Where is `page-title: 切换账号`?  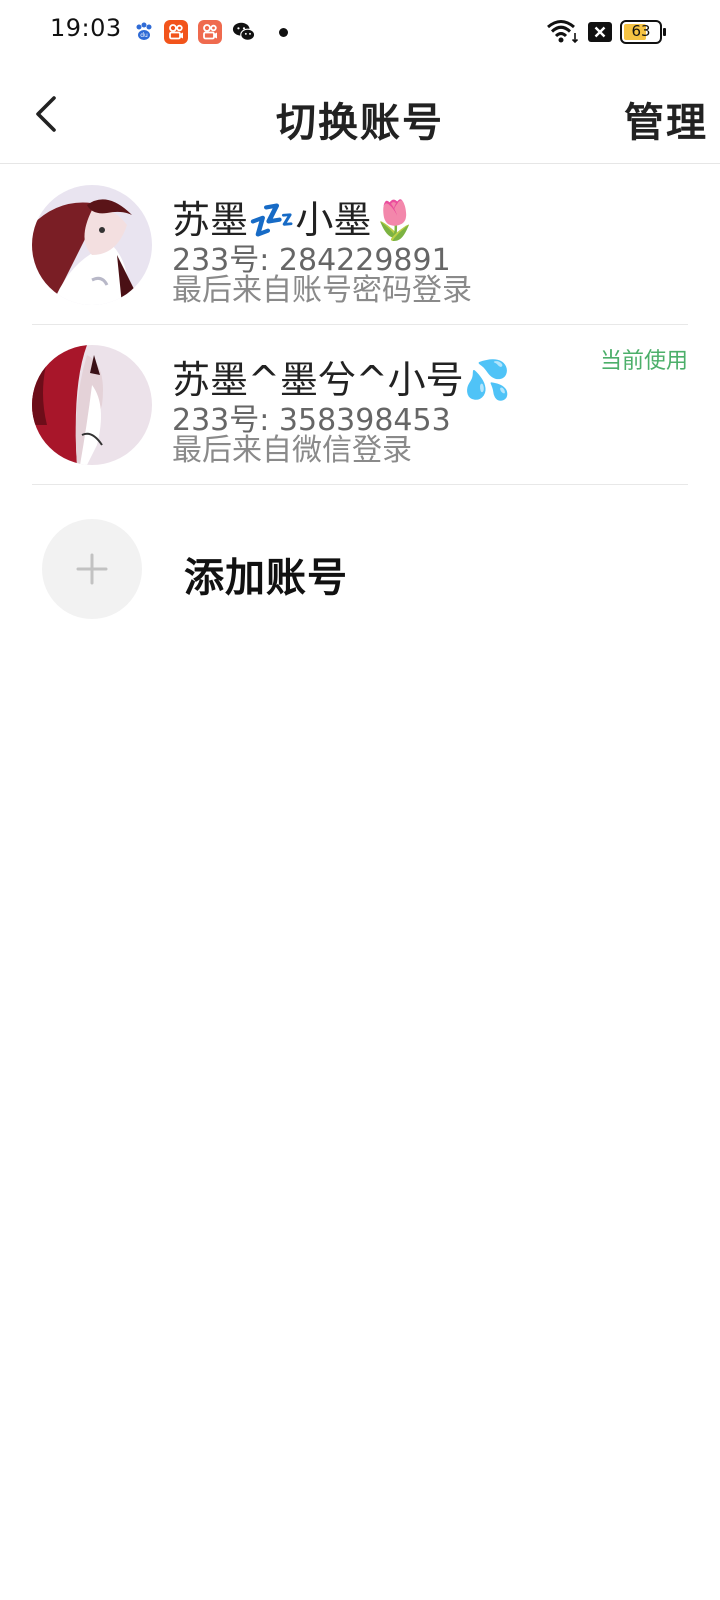 page-title: 切换账号 is located at coordinates (360, 123).